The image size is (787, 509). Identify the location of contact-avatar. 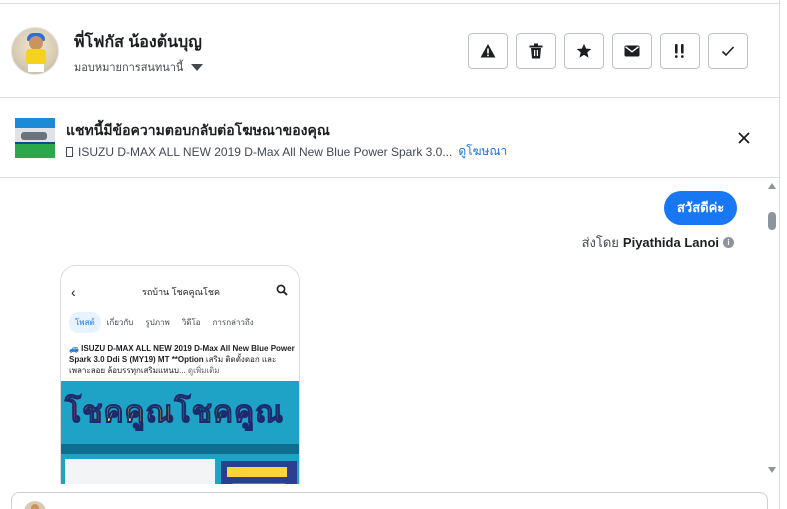
(35, 51).